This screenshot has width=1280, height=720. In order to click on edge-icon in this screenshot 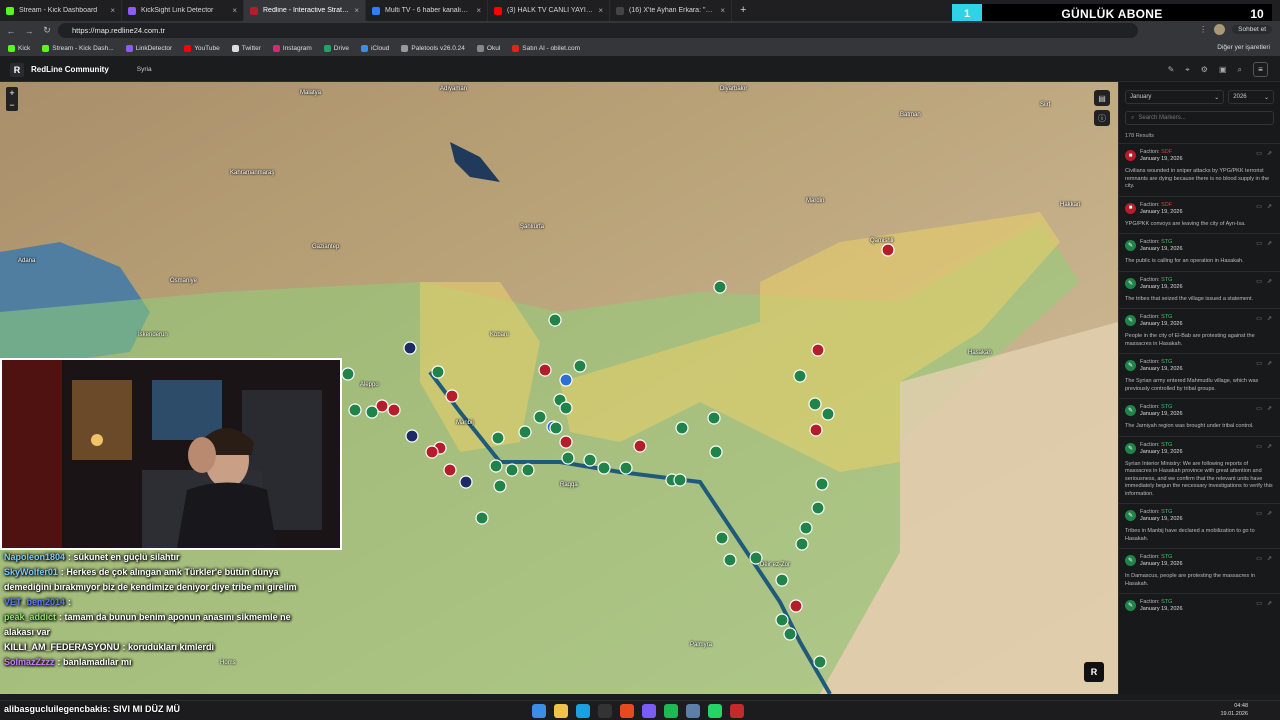, I will do `click(583, 711)`.